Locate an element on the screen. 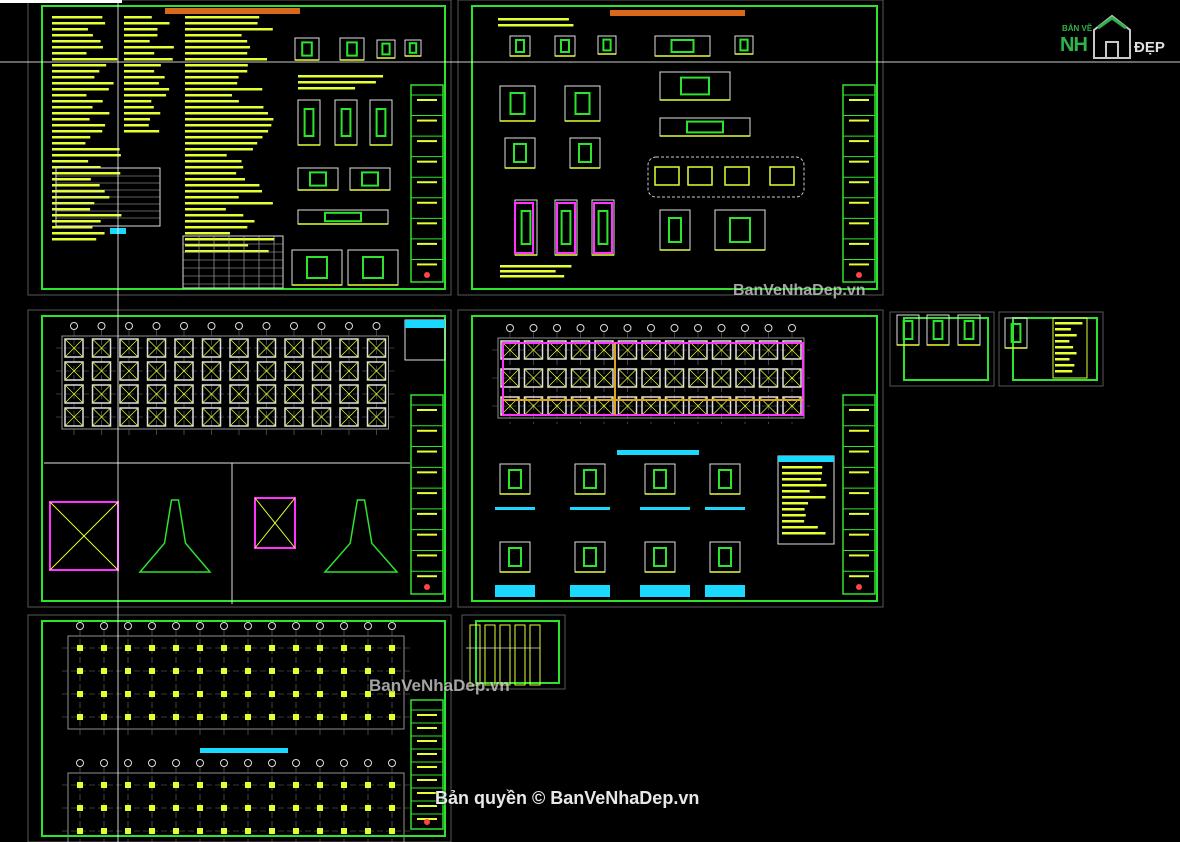 Image resolution: width=1180 pixels, height=842 pixels. watermark-mid: BanVeNhaDep.vn is located at coordinates (799, 290).